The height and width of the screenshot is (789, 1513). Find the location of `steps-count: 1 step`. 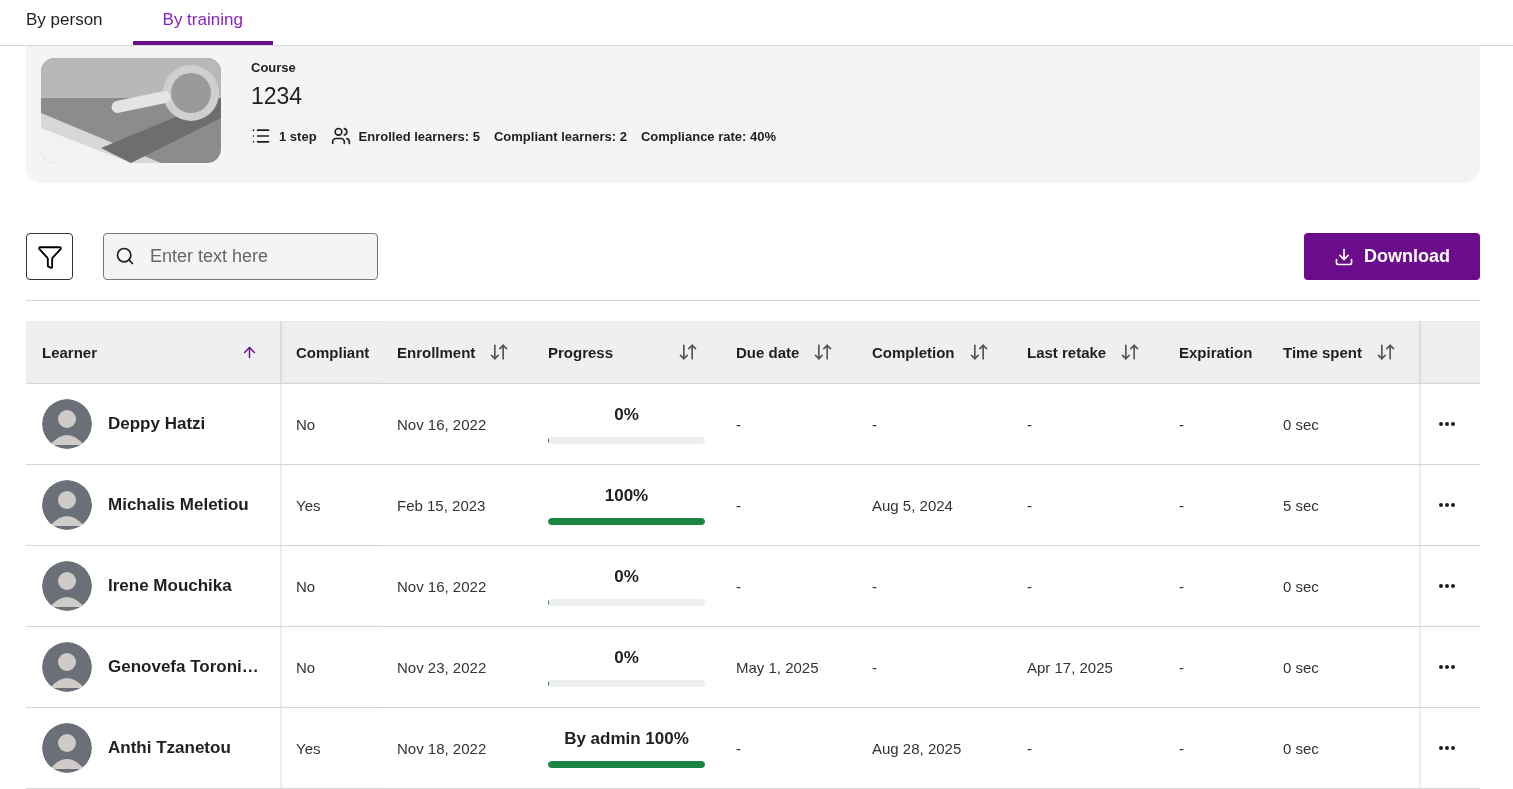

steps-count: 1 step is located at coordinates (298, 136).